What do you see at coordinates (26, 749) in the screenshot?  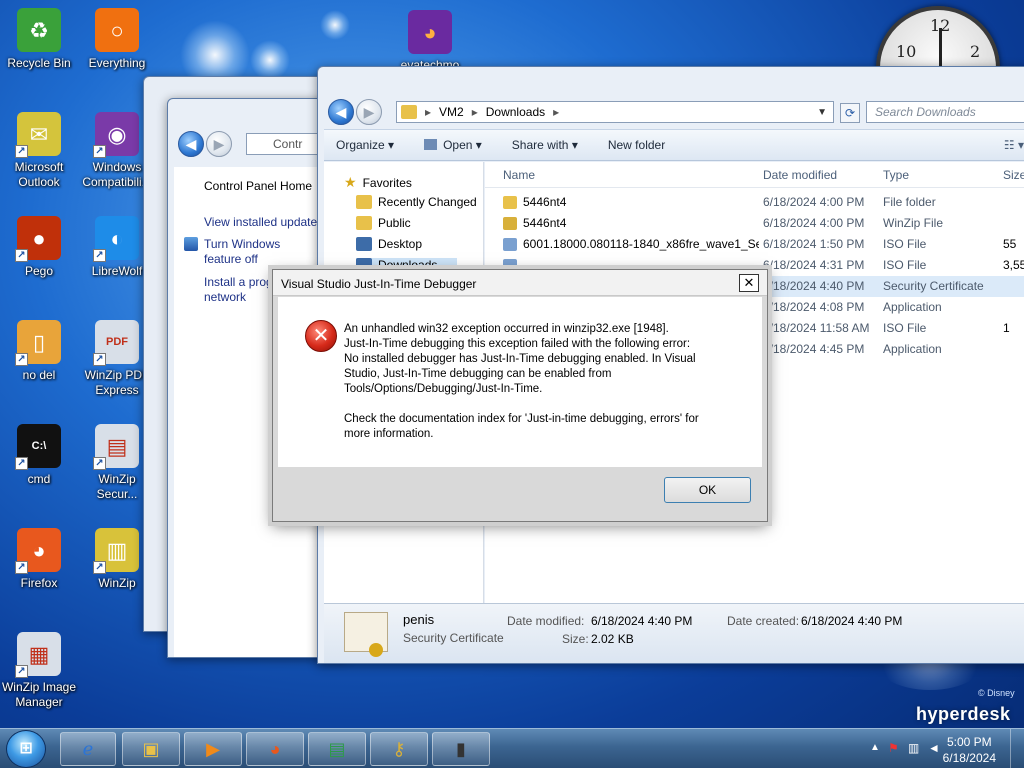 I see `start-button: ⊞` at bounding box center [26, 749].